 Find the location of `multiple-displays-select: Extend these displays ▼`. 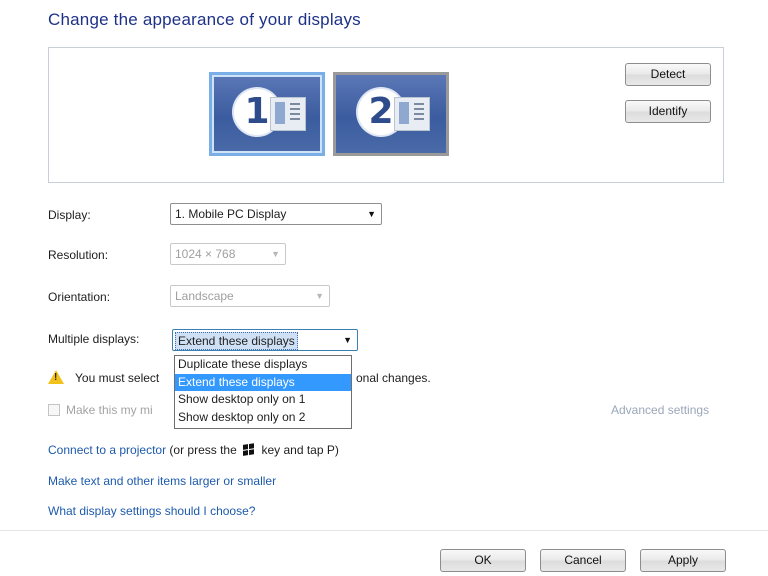

multiple-displays-select: Extend these displays ▼ is located at coordinates (265, 340).